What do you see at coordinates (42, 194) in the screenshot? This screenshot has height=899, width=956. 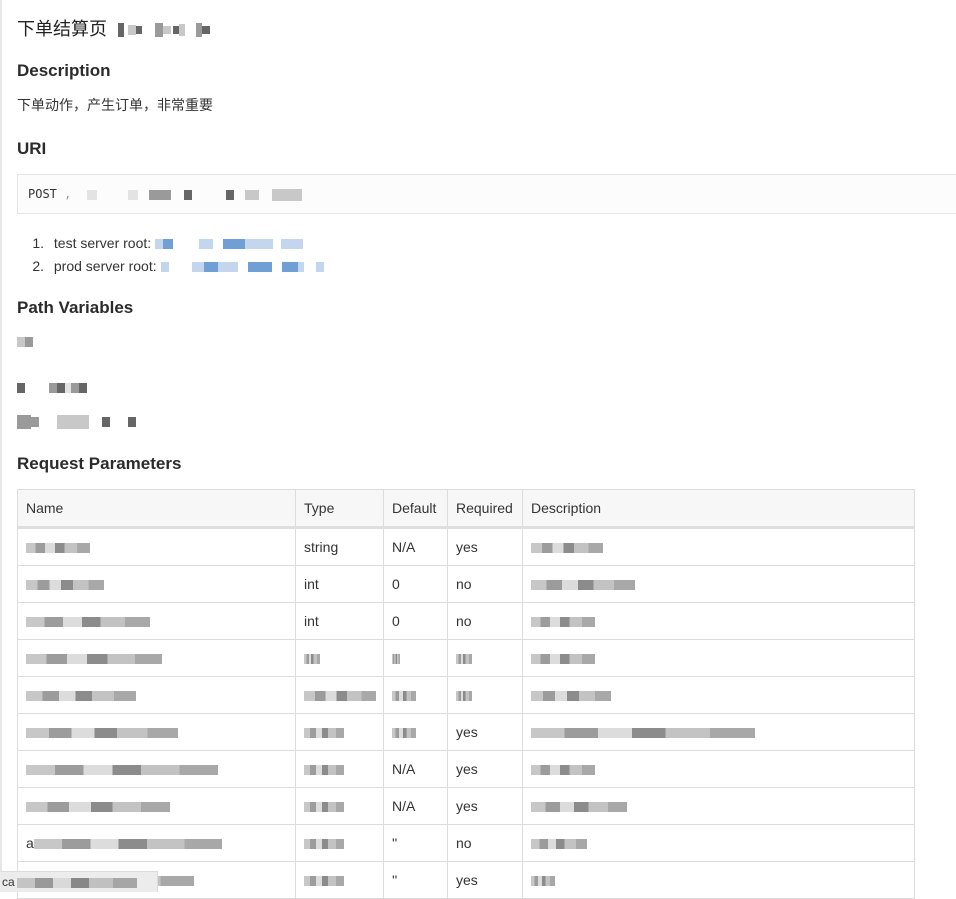 I see `http-method: POST` at bounding box center [42, 194].